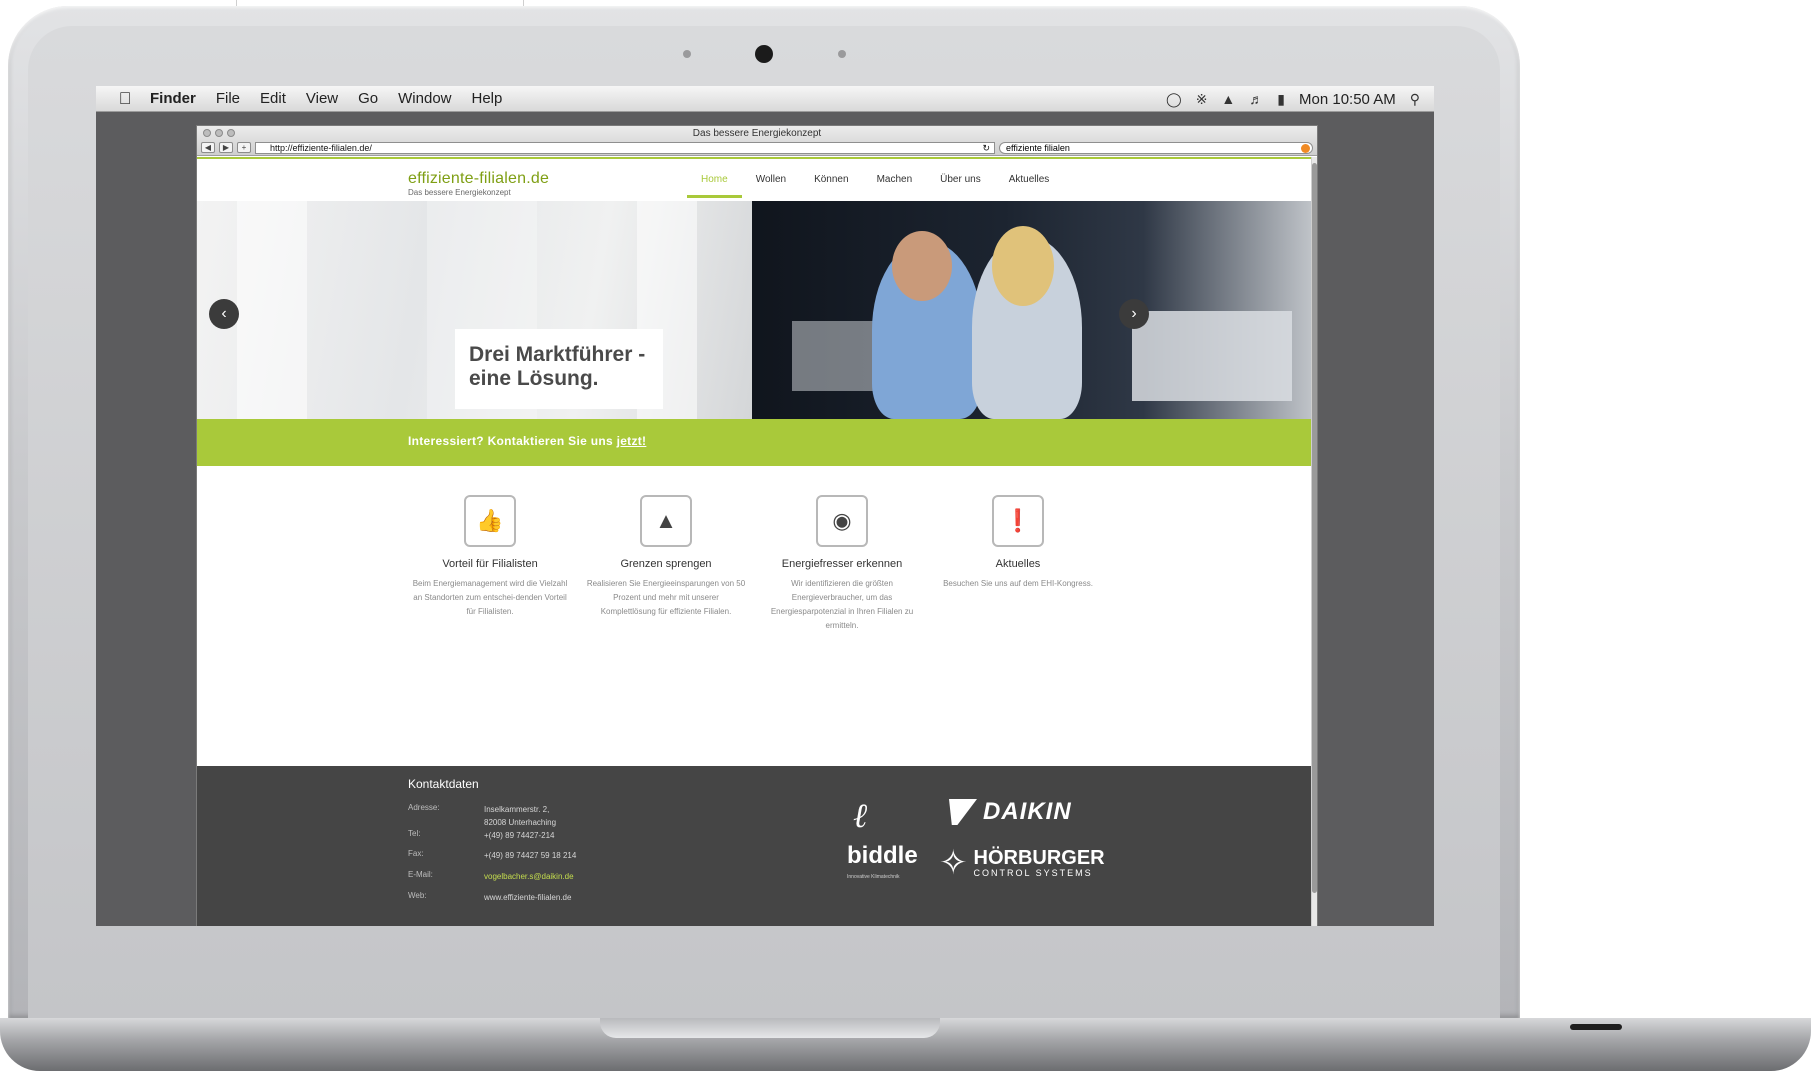 This screenshot has height=1071, width=1811. I want to click on contact-label: Tel:, so click(414, 833).